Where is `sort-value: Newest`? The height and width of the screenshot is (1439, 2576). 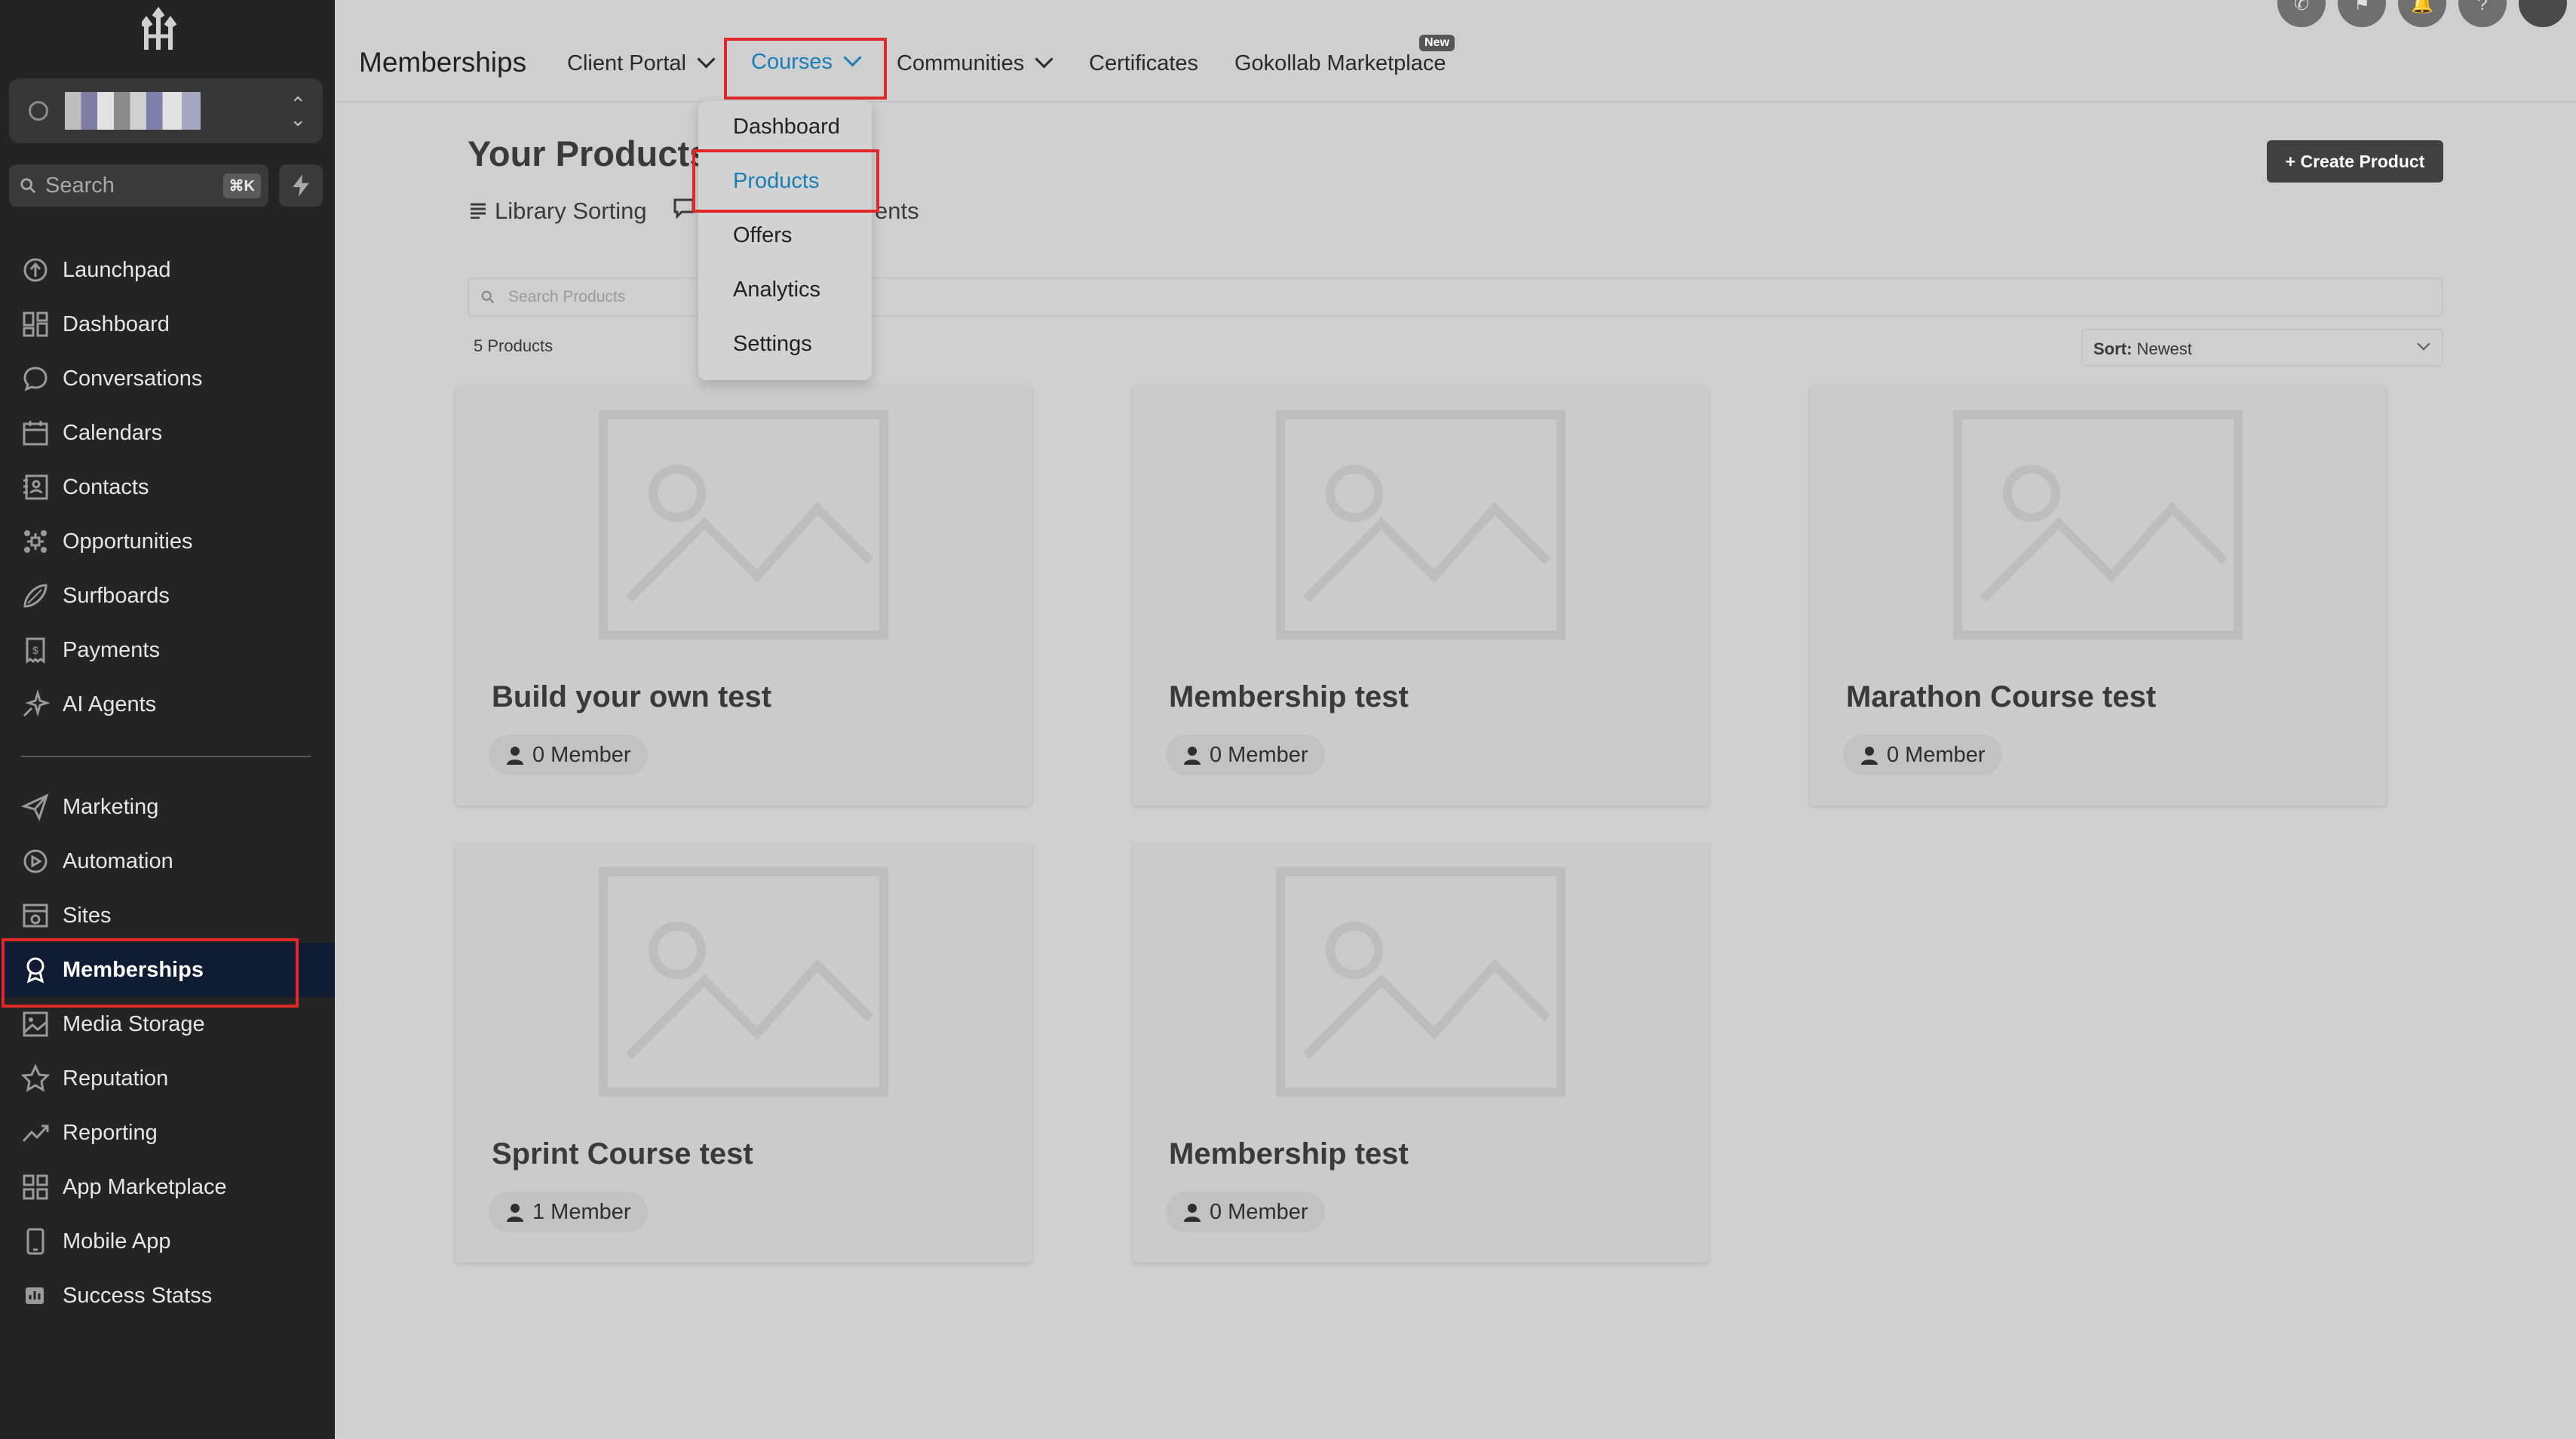
sort-value: Newest is located at coordinates (2164, 348).